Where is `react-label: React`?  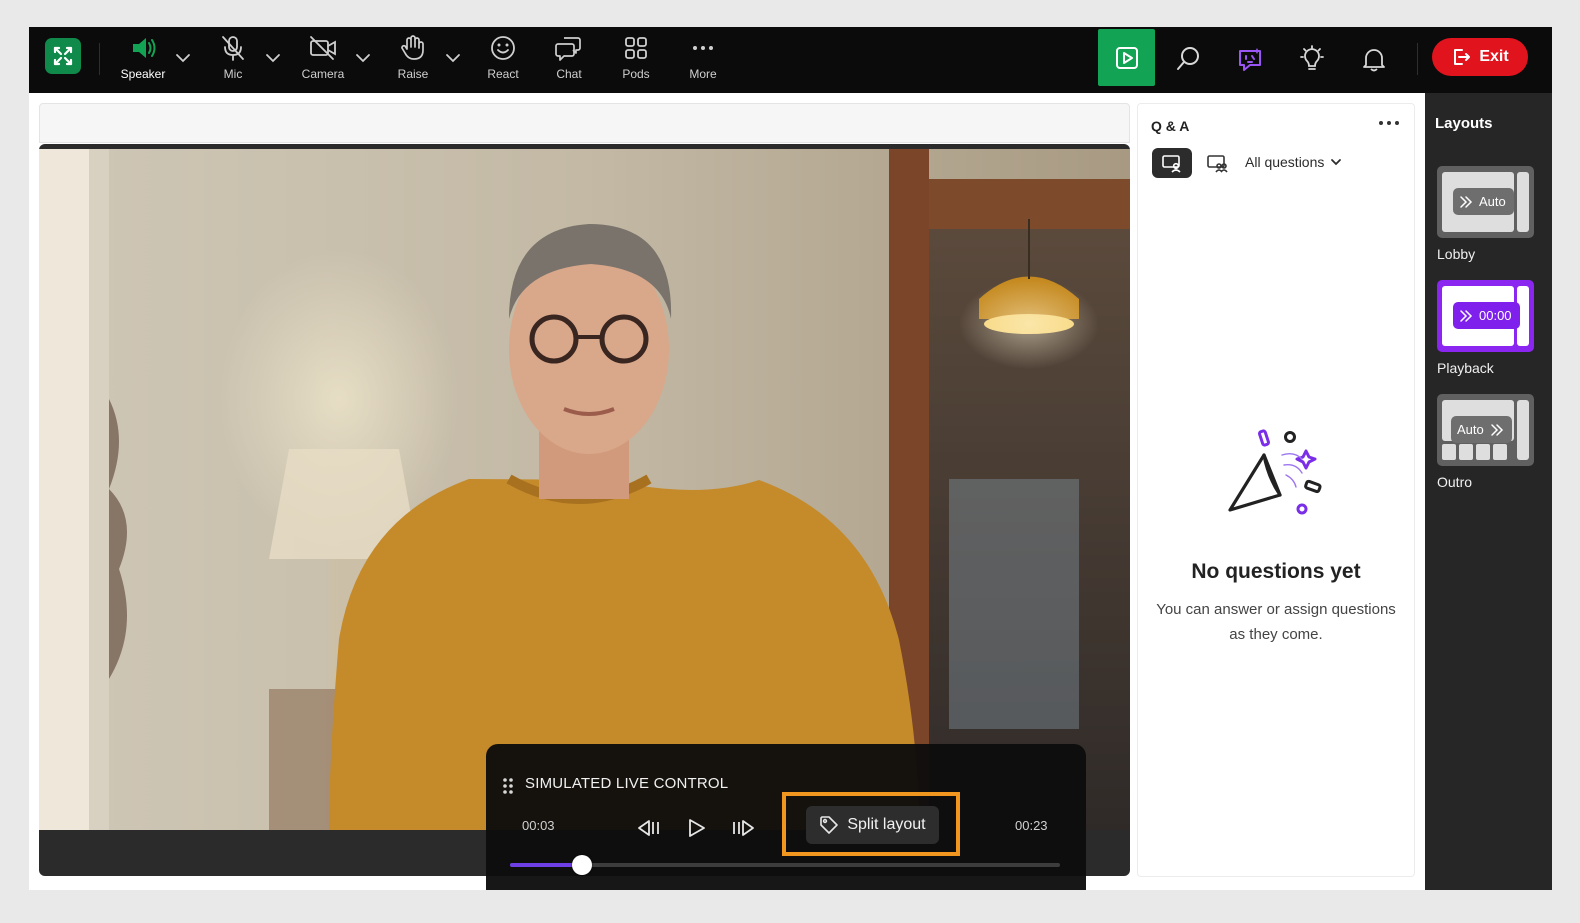
react-label: React is located at coordinates (503, 74).